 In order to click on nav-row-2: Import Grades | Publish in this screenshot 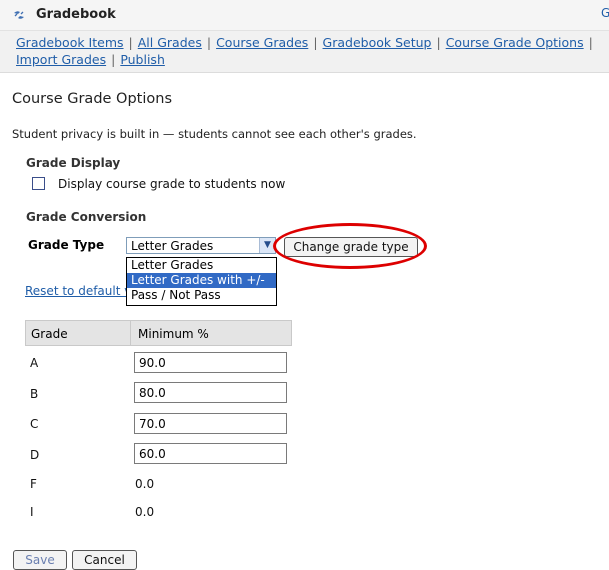, I will do `click(90, 59)`.